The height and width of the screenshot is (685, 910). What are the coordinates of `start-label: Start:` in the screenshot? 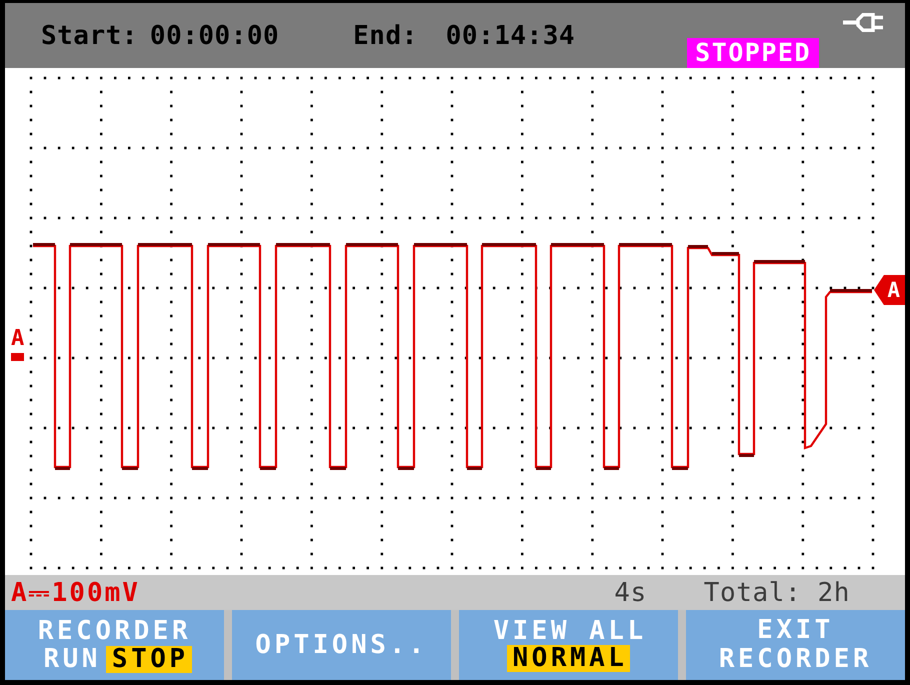 It's located at (89, 35).